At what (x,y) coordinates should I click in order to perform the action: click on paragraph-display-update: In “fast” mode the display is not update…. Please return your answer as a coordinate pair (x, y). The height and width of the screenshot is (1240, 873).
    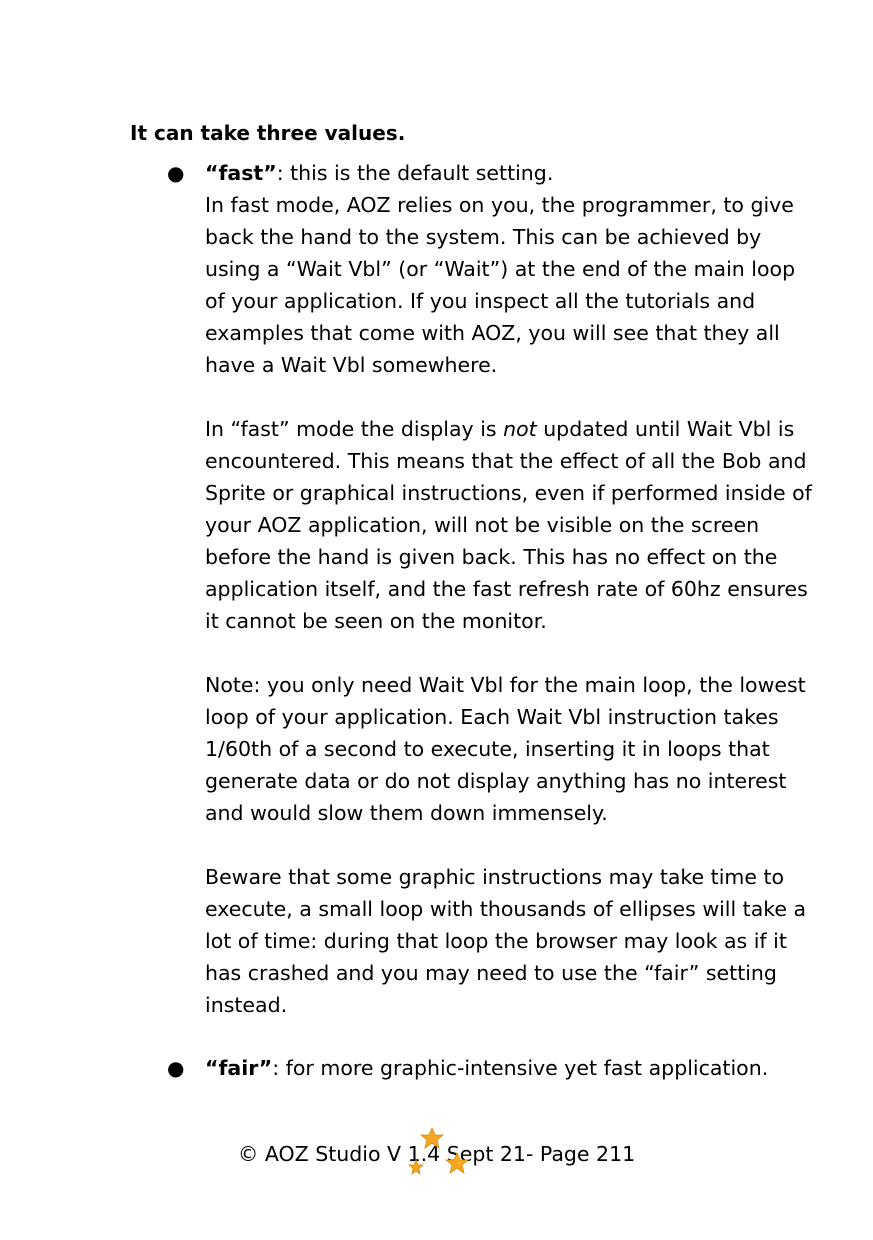
    Looking at the image, I should click on (510, 525).